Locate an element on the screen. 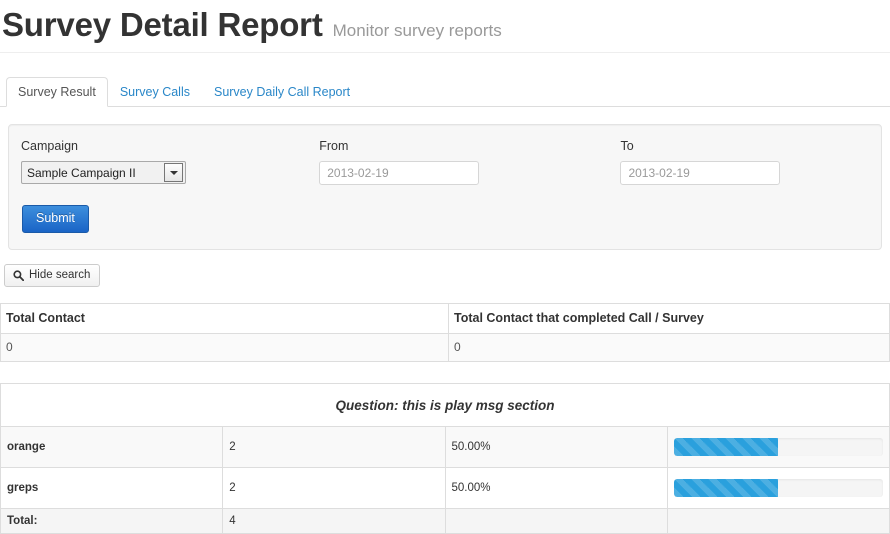  answer-label: orange is located at coordinates (112, 447).